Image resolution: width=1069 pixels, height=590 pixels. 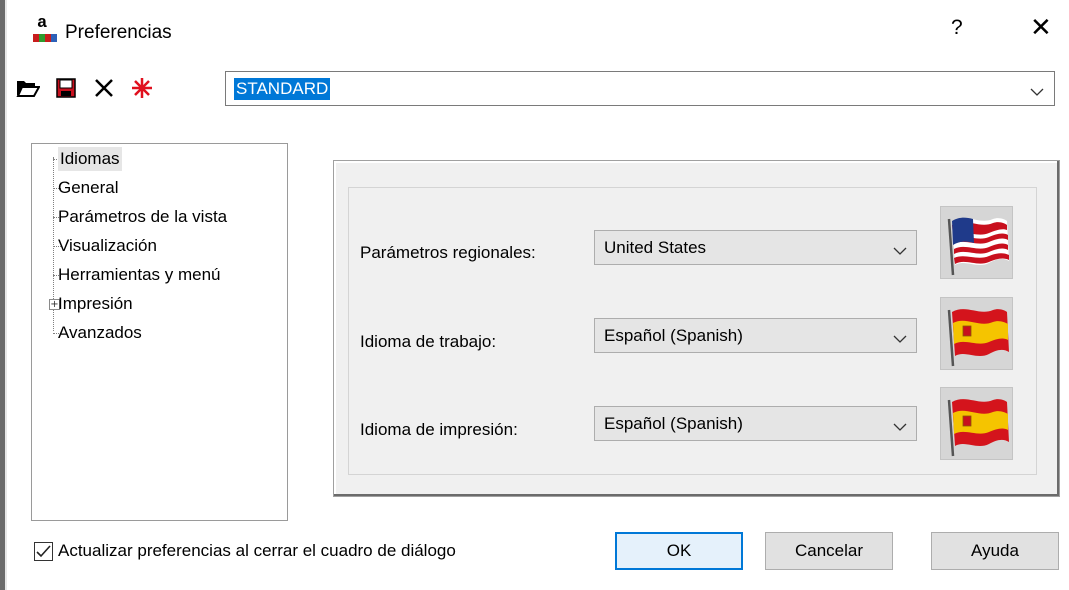 What do you see at coordinates (640, 88) in the screenshot?
I see `profile-dropdown: STANDARD` at bounding box center [640, 88].